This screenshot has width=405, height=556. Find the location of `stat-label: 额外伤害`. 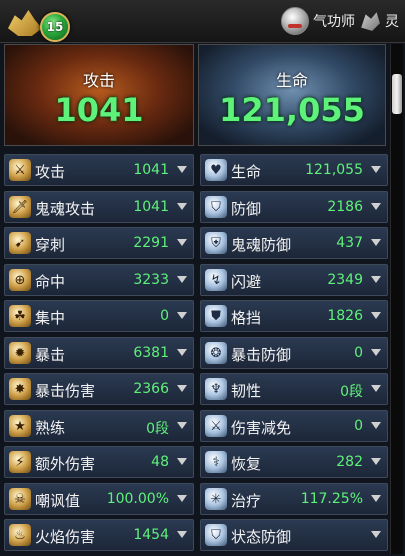

stat-label: 额外伤害 is located at coordinates (65, 464).